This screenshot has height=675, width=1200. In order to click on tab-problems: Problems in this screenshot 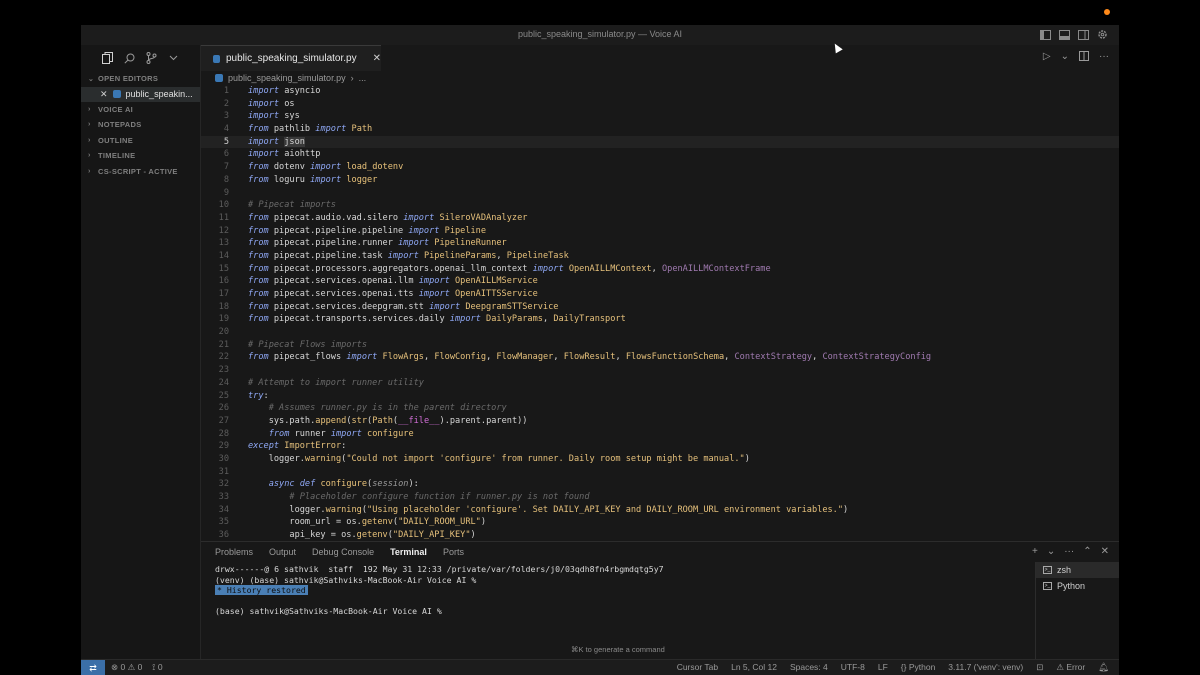, I will do `click(234, 552)`.